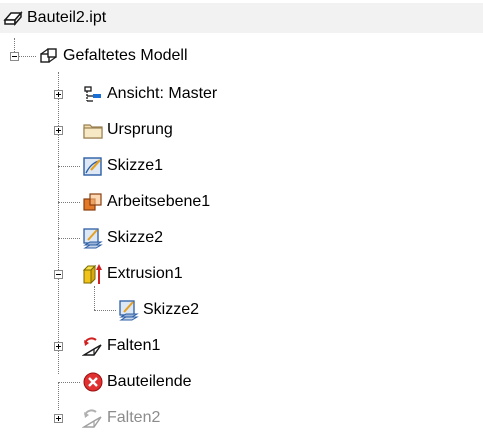 Image resolution: width=483 pixels, height=439 pixels. I want to click on tree-item-fold1: Falten1, so click(121, 346).